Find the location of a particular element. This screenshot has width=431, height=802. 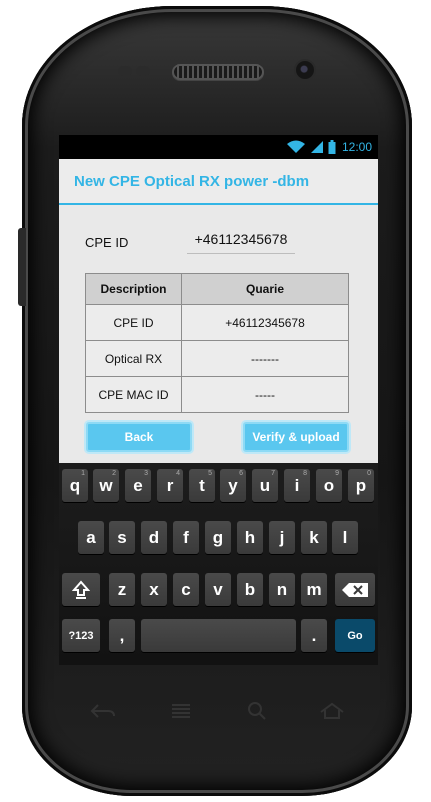

table-cell: Optical RX is located at coordinates (133, 358).